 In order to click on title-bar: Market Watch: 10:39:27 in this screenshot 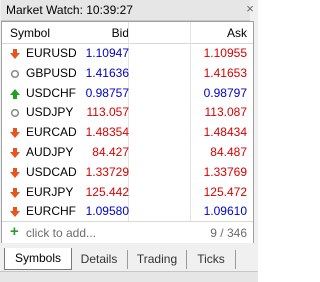, I will do `click(125, 10)`.